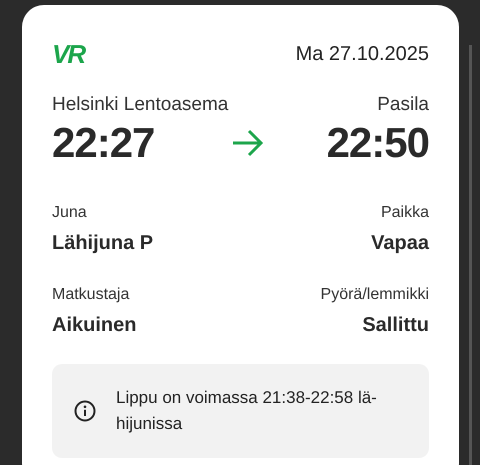 This screenshot has height=465, width=480. What do you see at coordinates (103, 243) in the screenshot?
I see `detail-value: Lähijuna P` at bounding box center [103, 243].